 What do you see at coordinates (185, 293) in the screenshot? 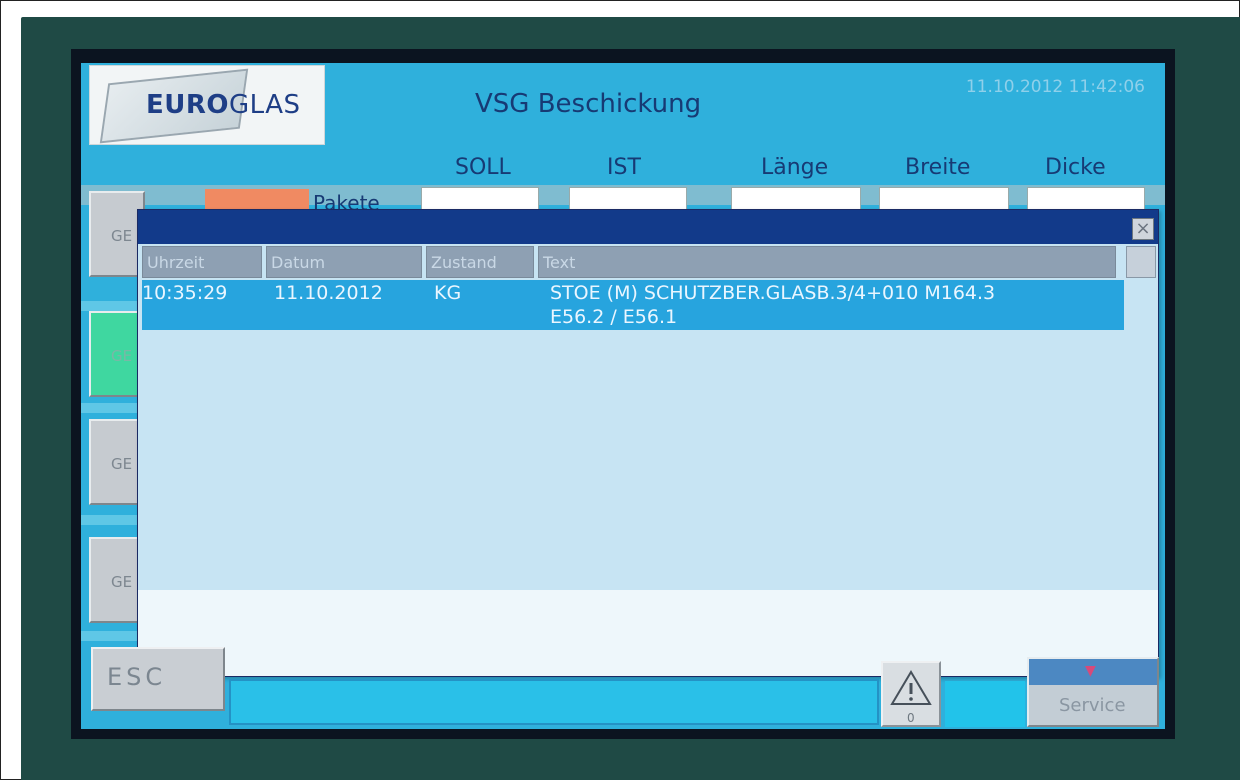
I see `alarm-time: 10:35:29` at bounding box center [185, 293].